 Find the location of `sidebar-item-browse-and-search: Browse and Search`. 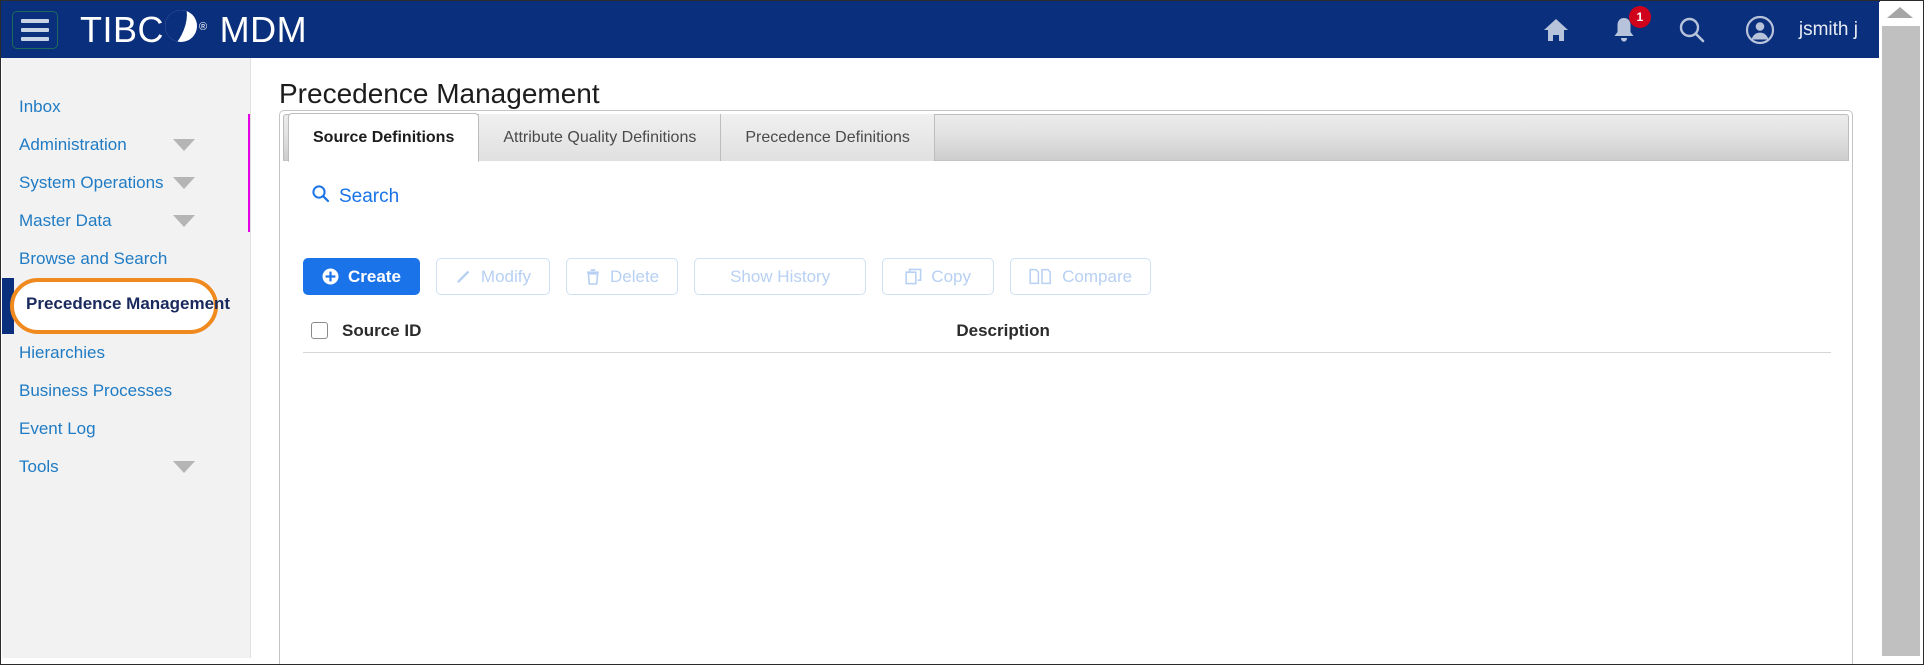

sidebar-item-browse-and-search: Browse and Search is located at coordinates (126, 259).